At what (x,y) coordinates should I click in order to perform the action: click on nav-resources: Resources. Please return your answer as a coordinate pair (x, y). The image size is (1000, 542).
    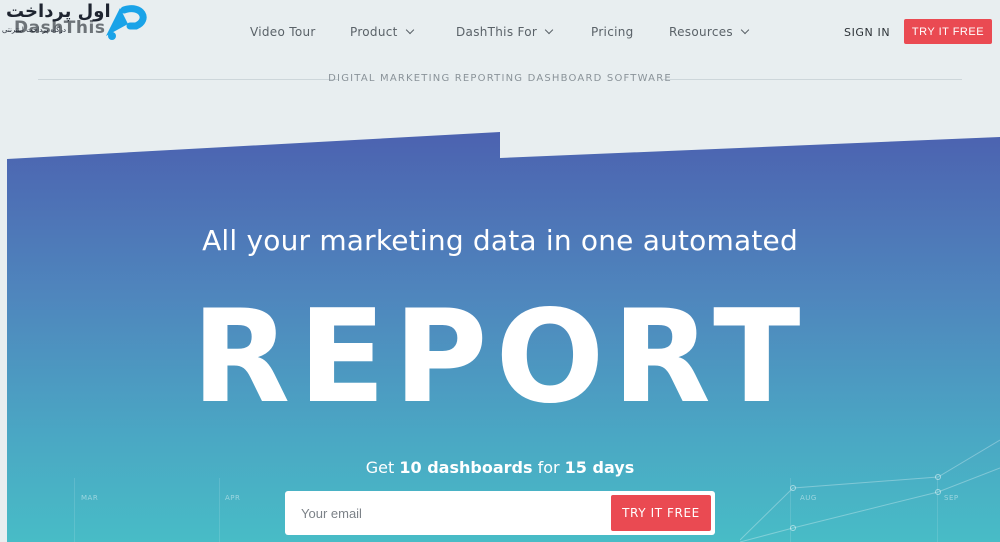
    Looking at the image, I should click on (709, 32).